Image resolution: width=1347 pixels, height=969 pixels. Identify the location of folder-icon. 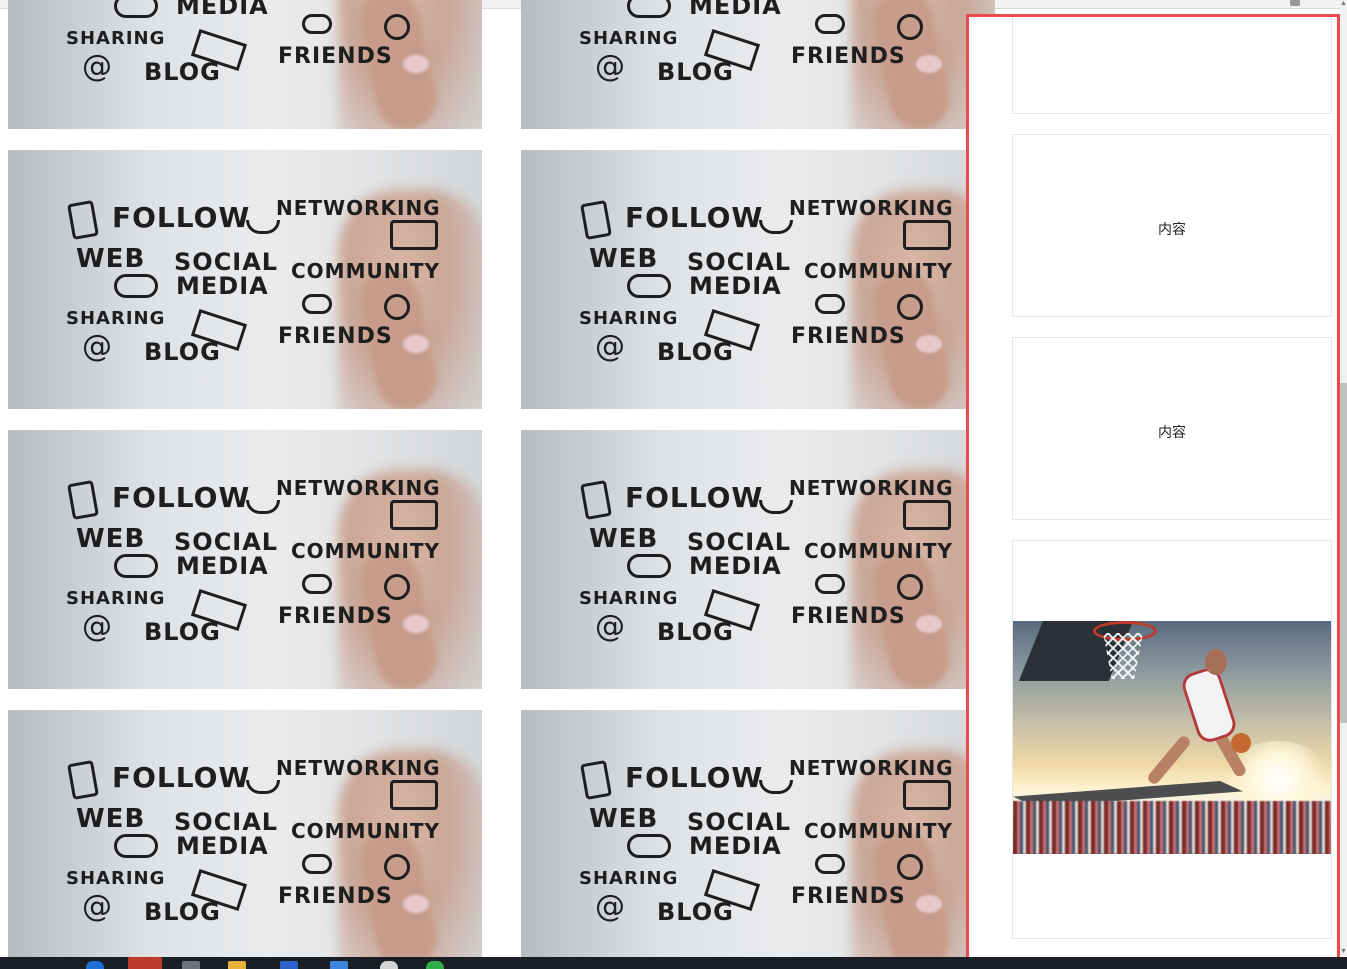
(237, 965).